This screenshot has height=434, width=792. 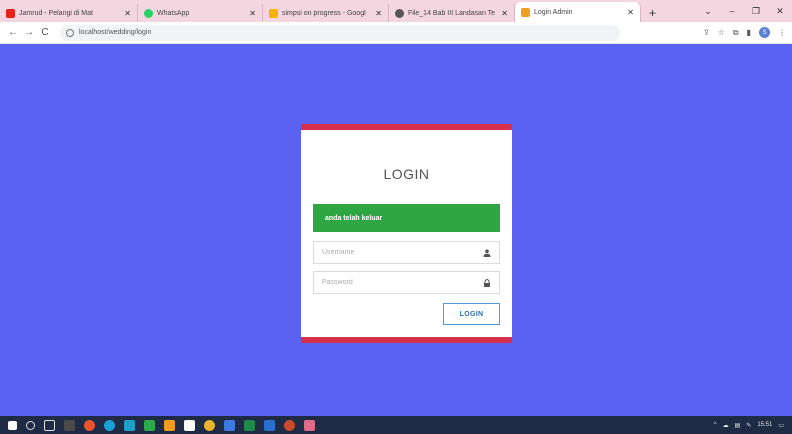 What do you see at coordinates (406, 218) in the screenshot?
I see `logout-alert: anda telah keluar` at bounding box center [406, 218].